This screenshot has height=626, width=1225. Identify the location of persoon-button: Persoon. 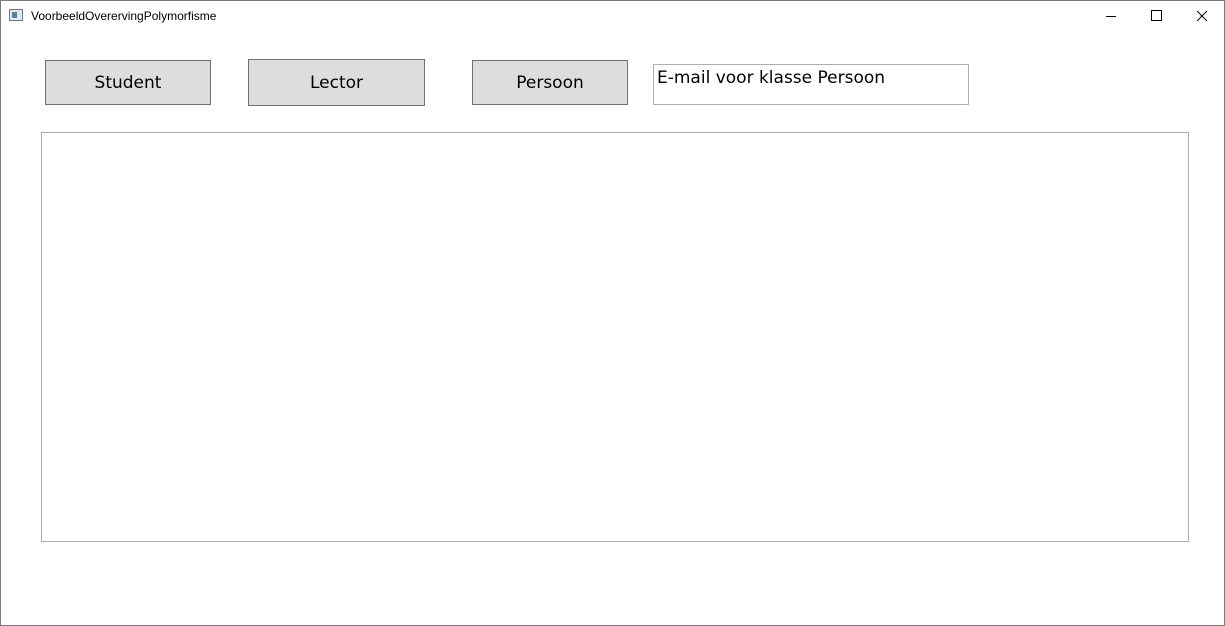
(550, 82).